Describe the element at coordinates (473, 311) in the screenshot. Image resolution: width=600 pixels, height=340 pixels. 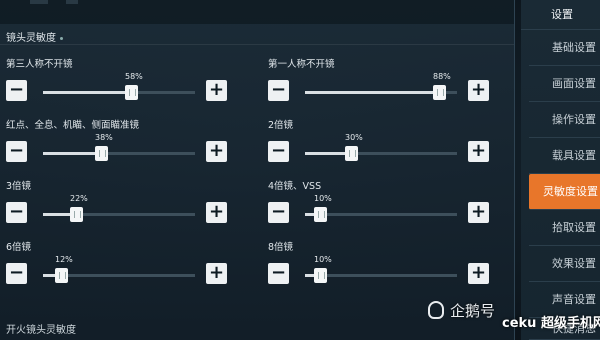
I see `watermark-text: 企鹅号` at that location.